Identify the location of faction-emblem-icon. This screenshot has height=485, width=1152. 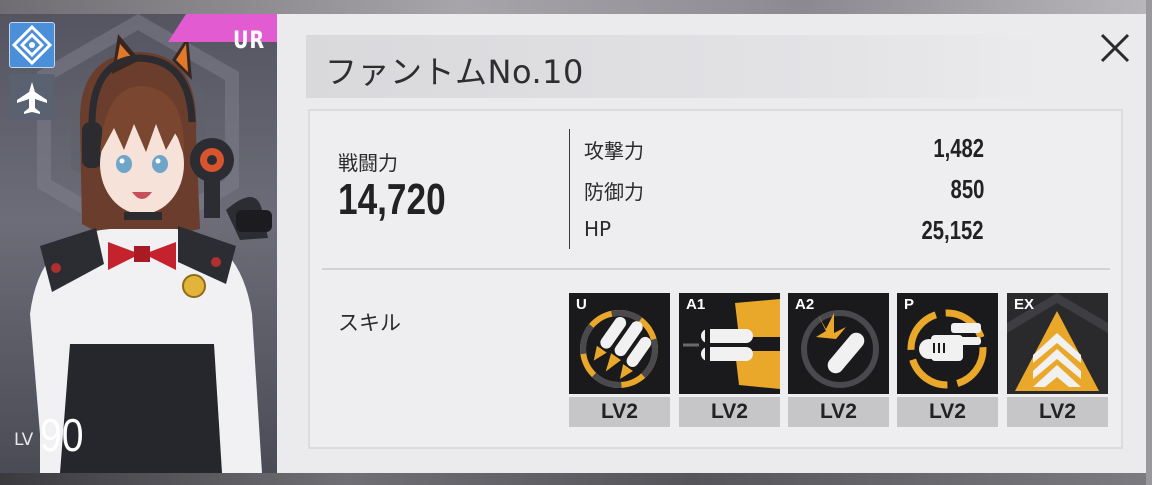
(32, 45).